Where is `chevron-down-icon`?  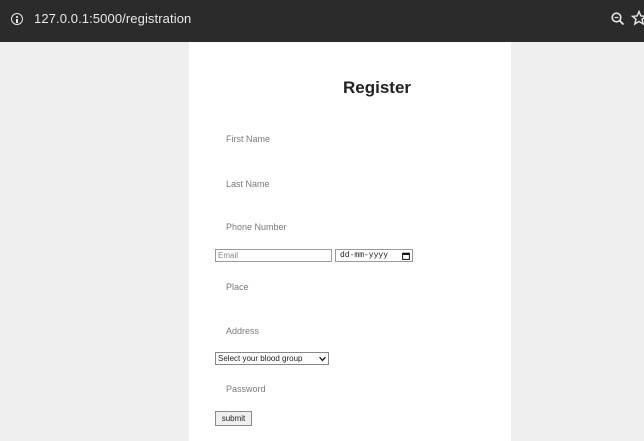 chevron-down-icon is located at coordinates (322, 359).